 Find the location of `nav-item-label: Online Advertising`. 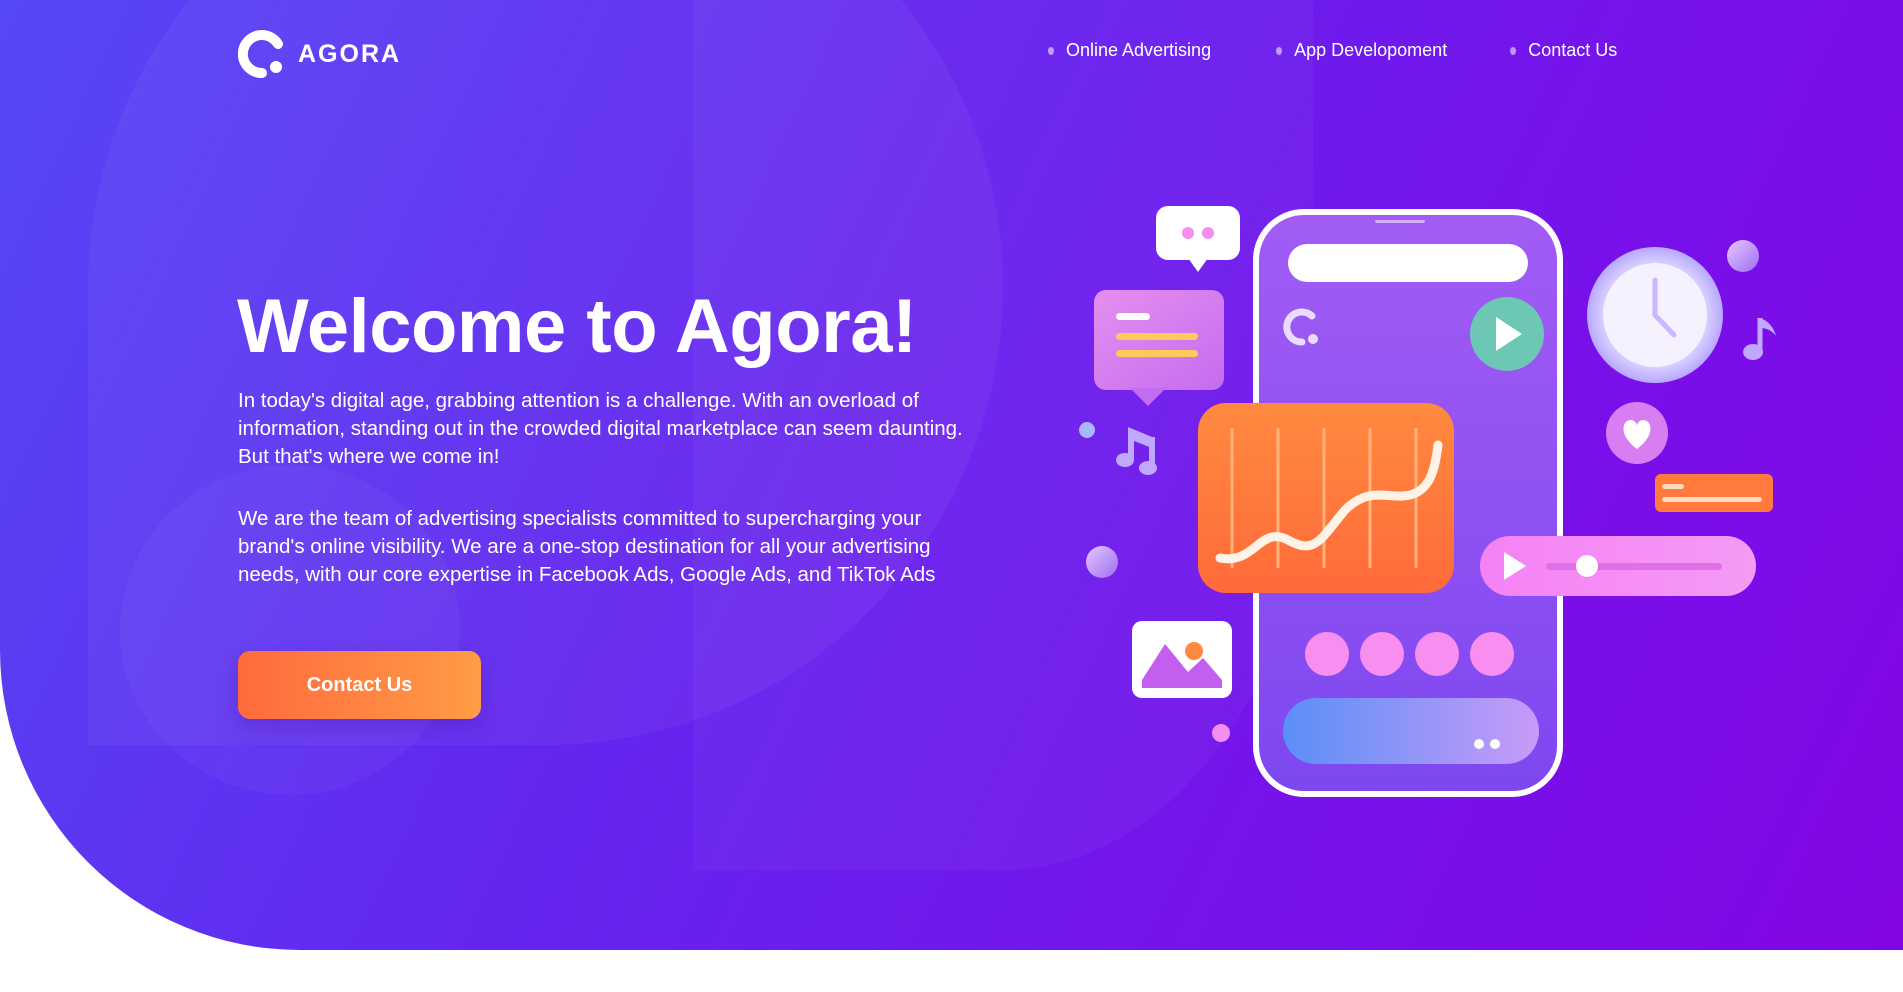

nav-item-label: Online Advertising is located at coordinates (1139, 50).